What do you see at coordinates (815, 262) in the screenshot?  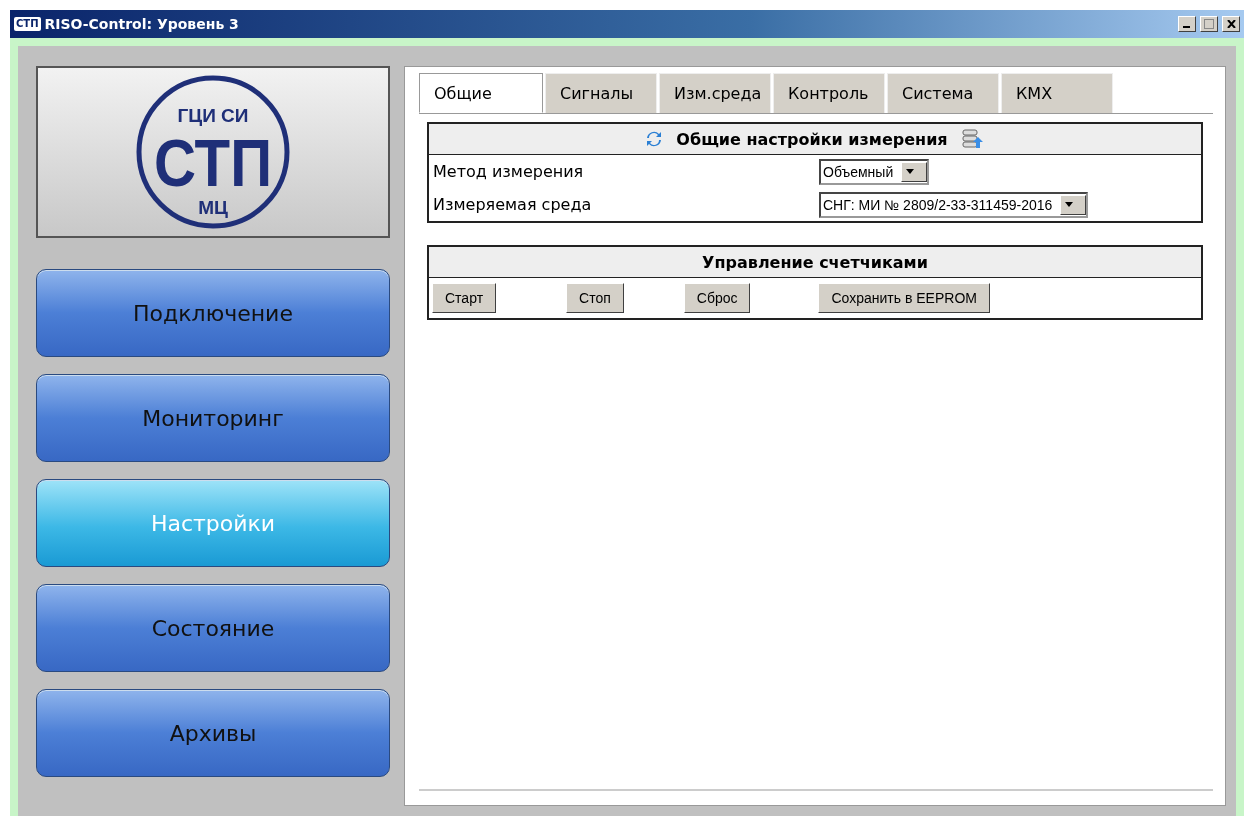 I see `section-title: Управление счетчиками` at bounding box center [815, 262].